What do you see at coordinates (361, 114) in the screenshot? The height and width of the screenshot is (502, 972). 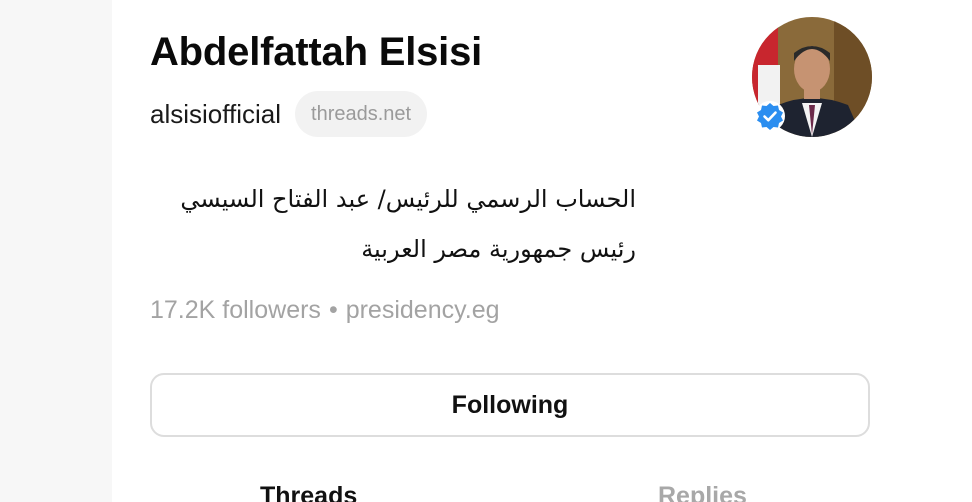 I see `threads-domain-badge: threads.net` at bounding box center [361, 114].